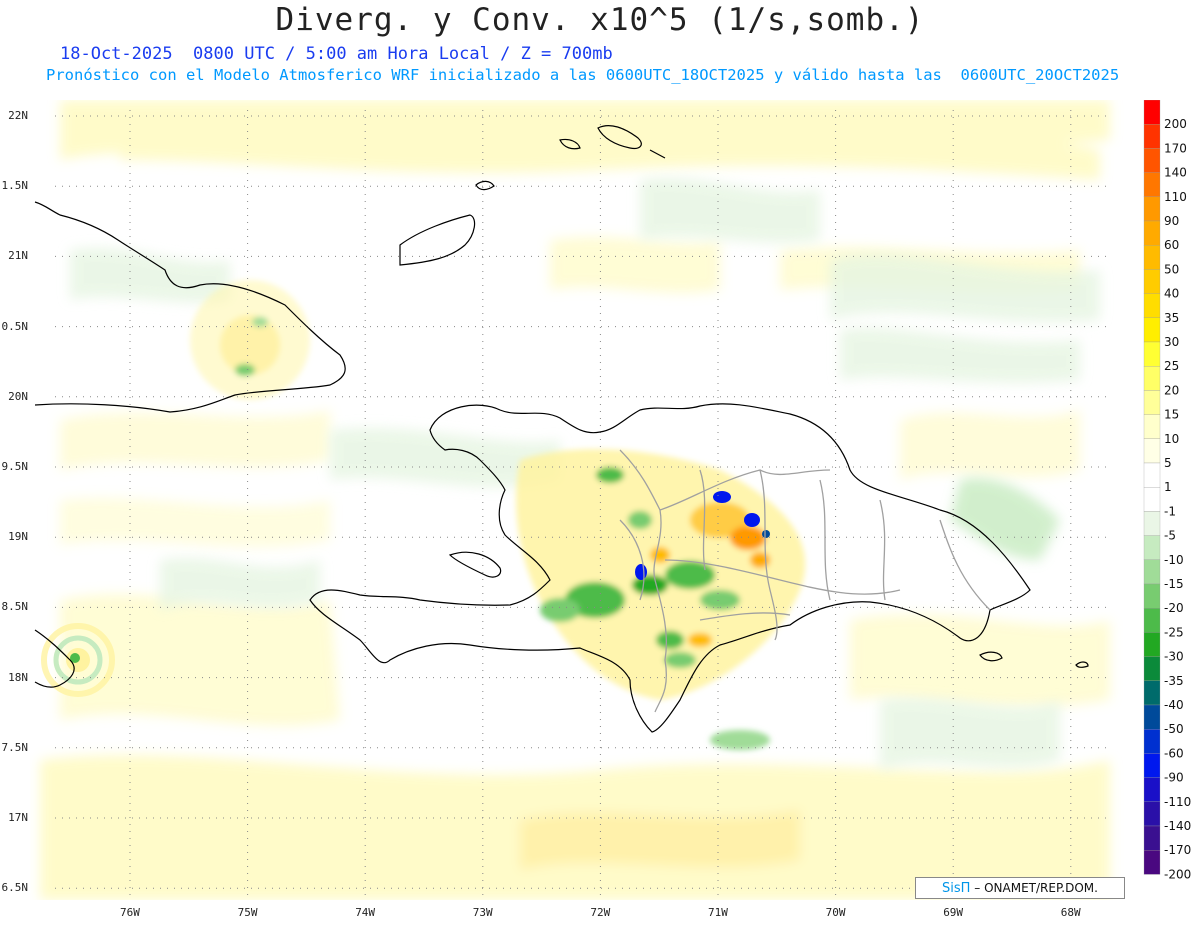  Describe the element at coordinates (1174, 778) in the screenshot. I see `colorbar-label: -90` at that location.